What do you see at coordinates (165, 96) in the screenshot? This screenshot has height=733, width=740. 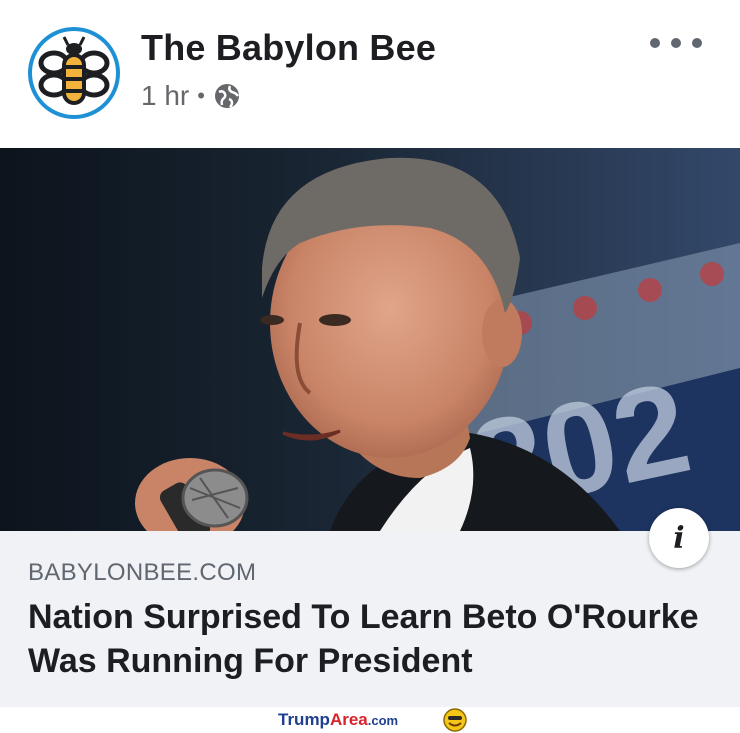 I see `post-timestamp: 1 hr` at bounding box center [165, 96].